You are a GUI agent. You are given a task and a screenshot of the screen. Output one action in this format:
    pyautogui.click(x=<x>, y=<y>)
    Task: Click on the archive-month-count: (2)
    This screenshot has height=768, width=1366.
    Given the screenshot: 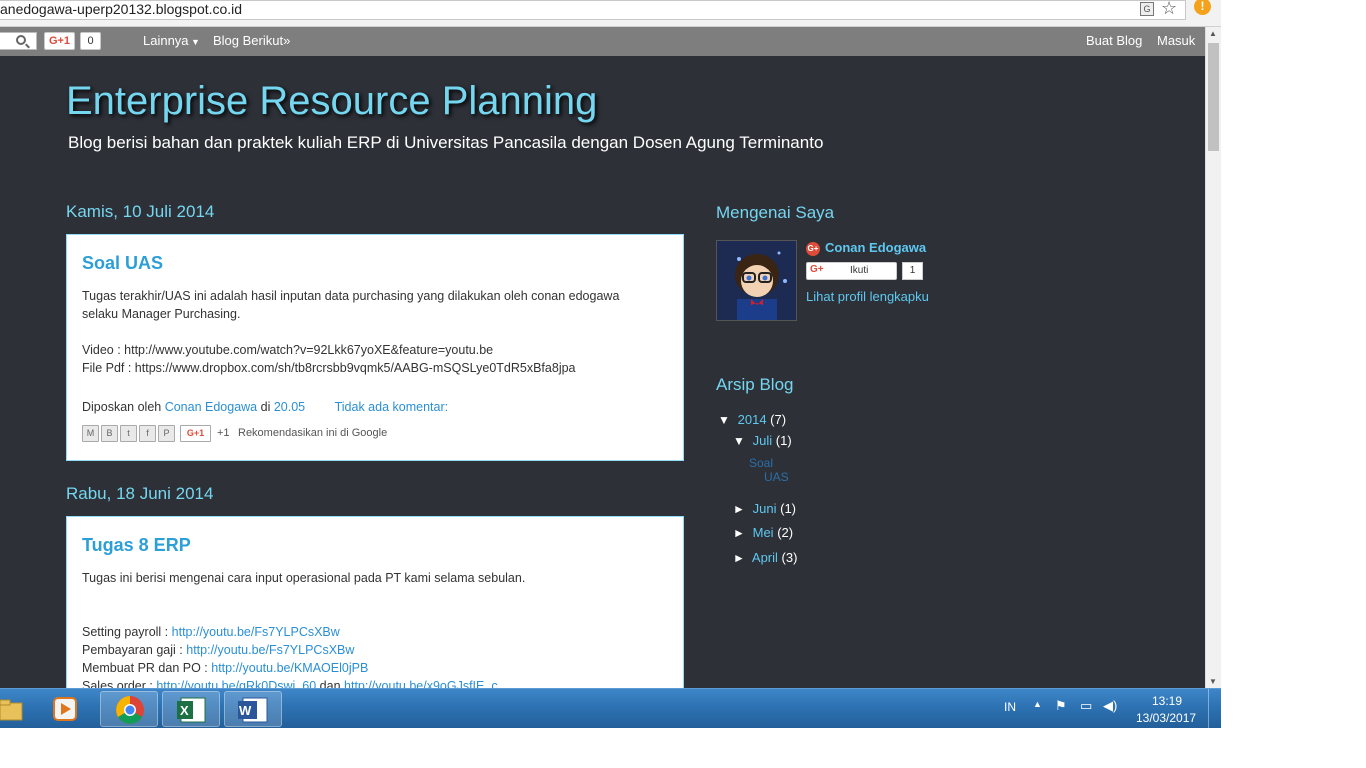 What is the action you would take?
    pyautogui.click(x=785, y=532)
    